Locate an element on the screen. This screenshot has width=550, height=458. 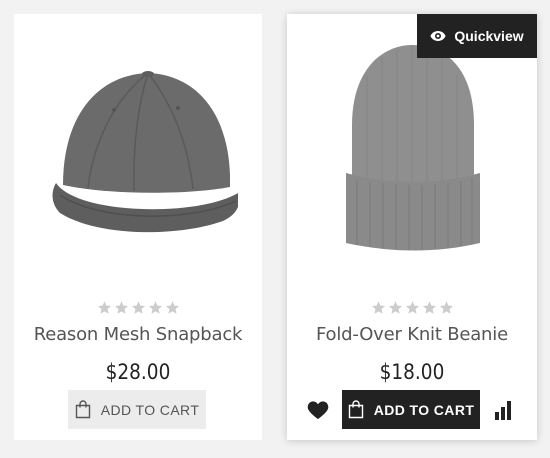
compare-button is located at coordinates (503, 410).